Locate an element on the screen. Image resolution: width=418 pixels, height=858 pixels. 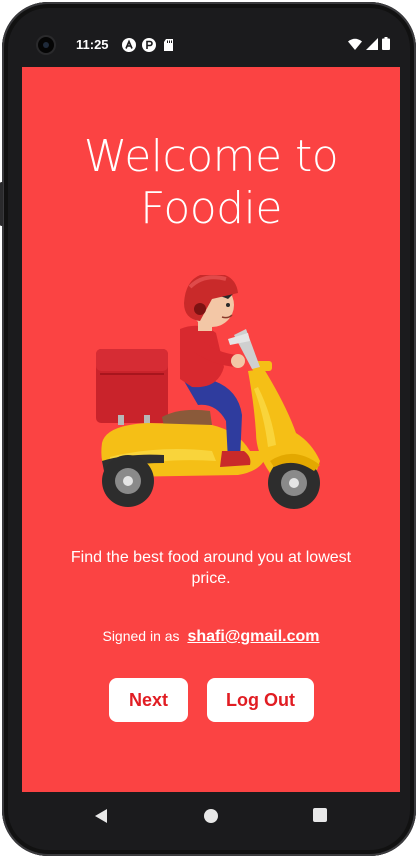
system-navigation-bar is located at coordinates (211, 816).